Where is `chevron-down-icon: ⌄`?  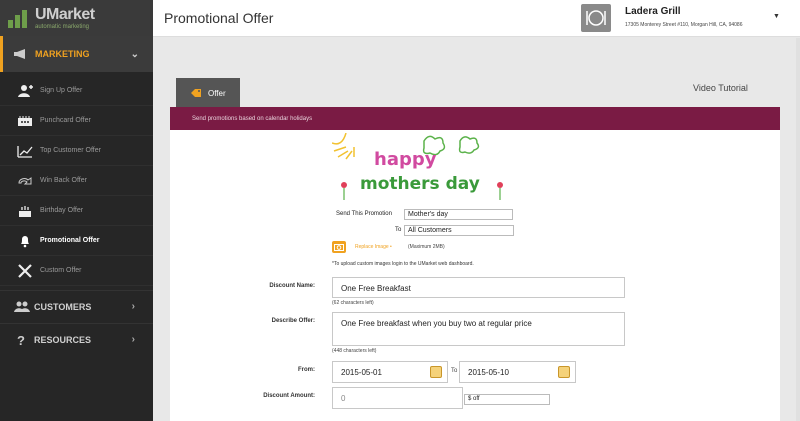 chevron-down-icon: ⌄ is located at coordinates (134, 54).